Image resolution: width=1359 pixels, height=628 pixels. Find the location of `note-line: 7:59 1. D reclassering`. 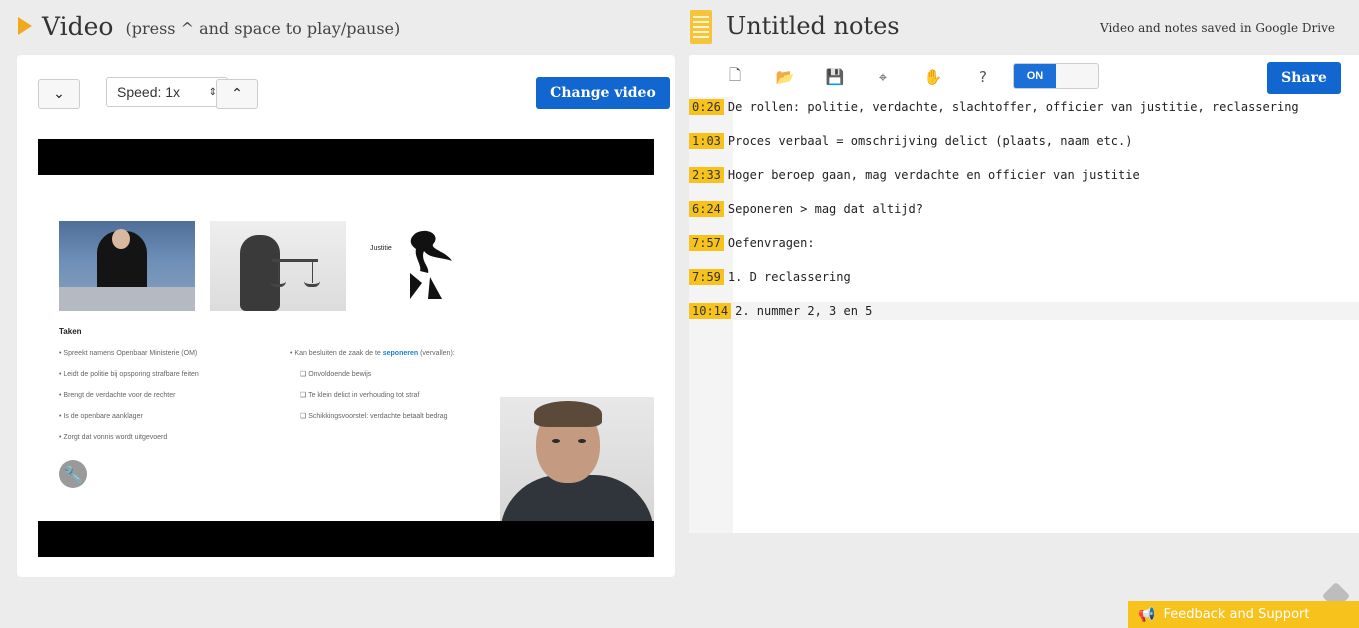

note-line: 7:59 1. D reclassering is located at coordinates (1024, 277).